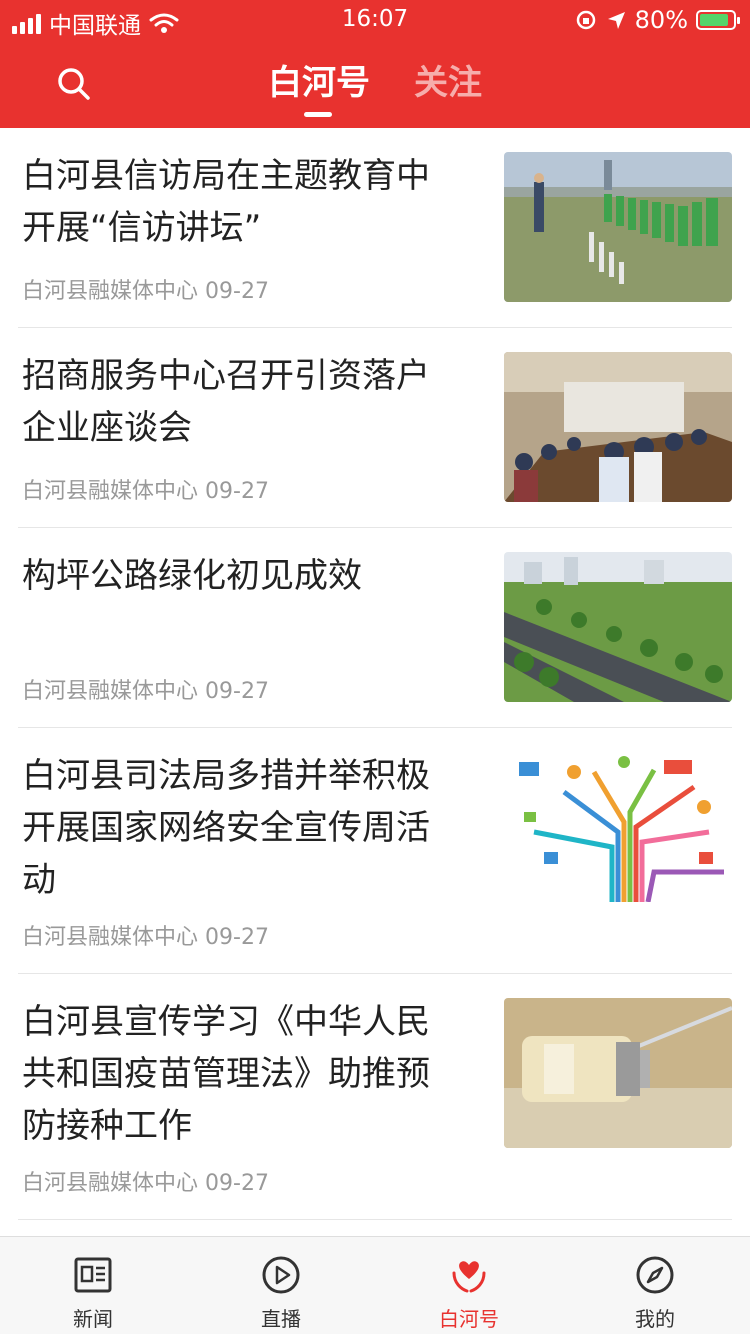 This screenshot has width=750, height=1334. I want to click on tab-baihehao-bottom: 白河号, so click(469, 1285).